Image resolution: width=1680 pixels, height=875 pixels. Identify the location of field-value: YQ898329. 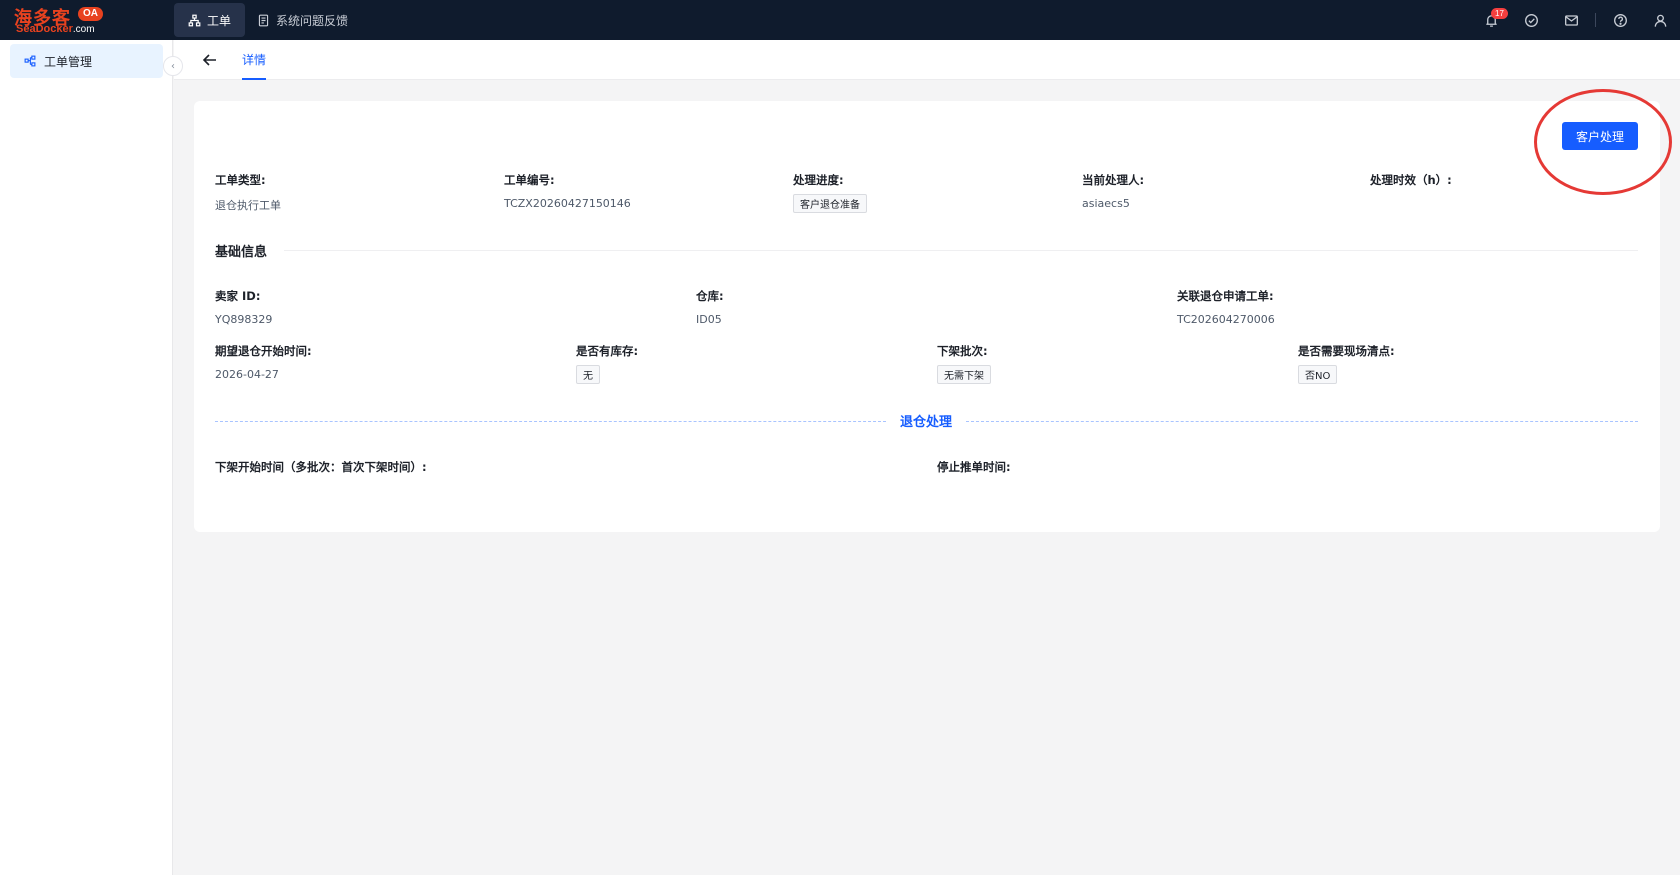
(244, 319).